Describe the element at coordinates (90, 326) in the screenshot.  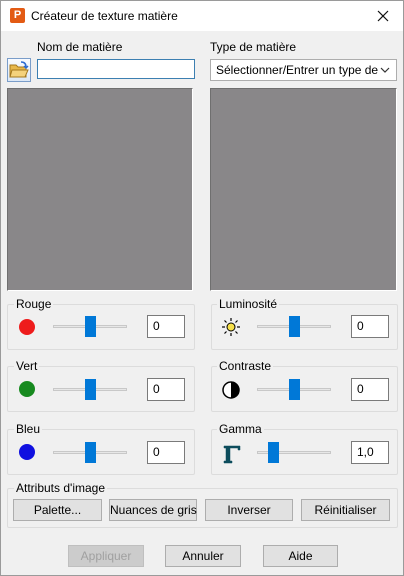
I see `red-slider-thumb` at that location.